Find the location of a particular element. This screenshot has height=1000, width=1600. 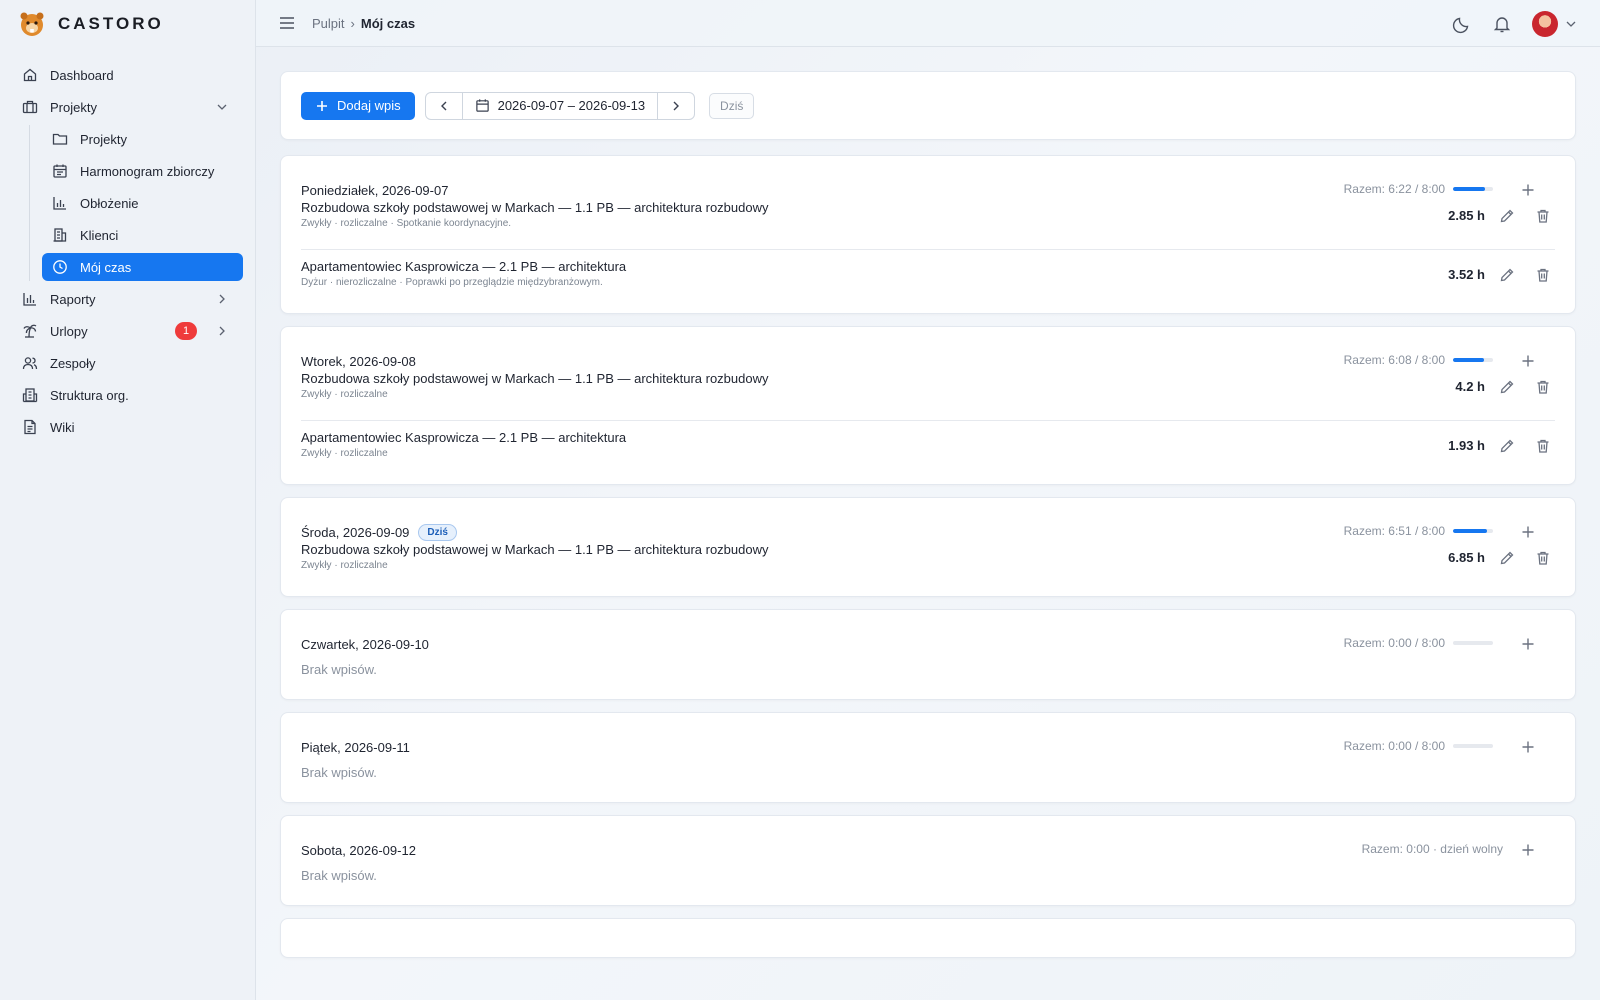

chevron-down-icon is located at coordinates (222, 107).